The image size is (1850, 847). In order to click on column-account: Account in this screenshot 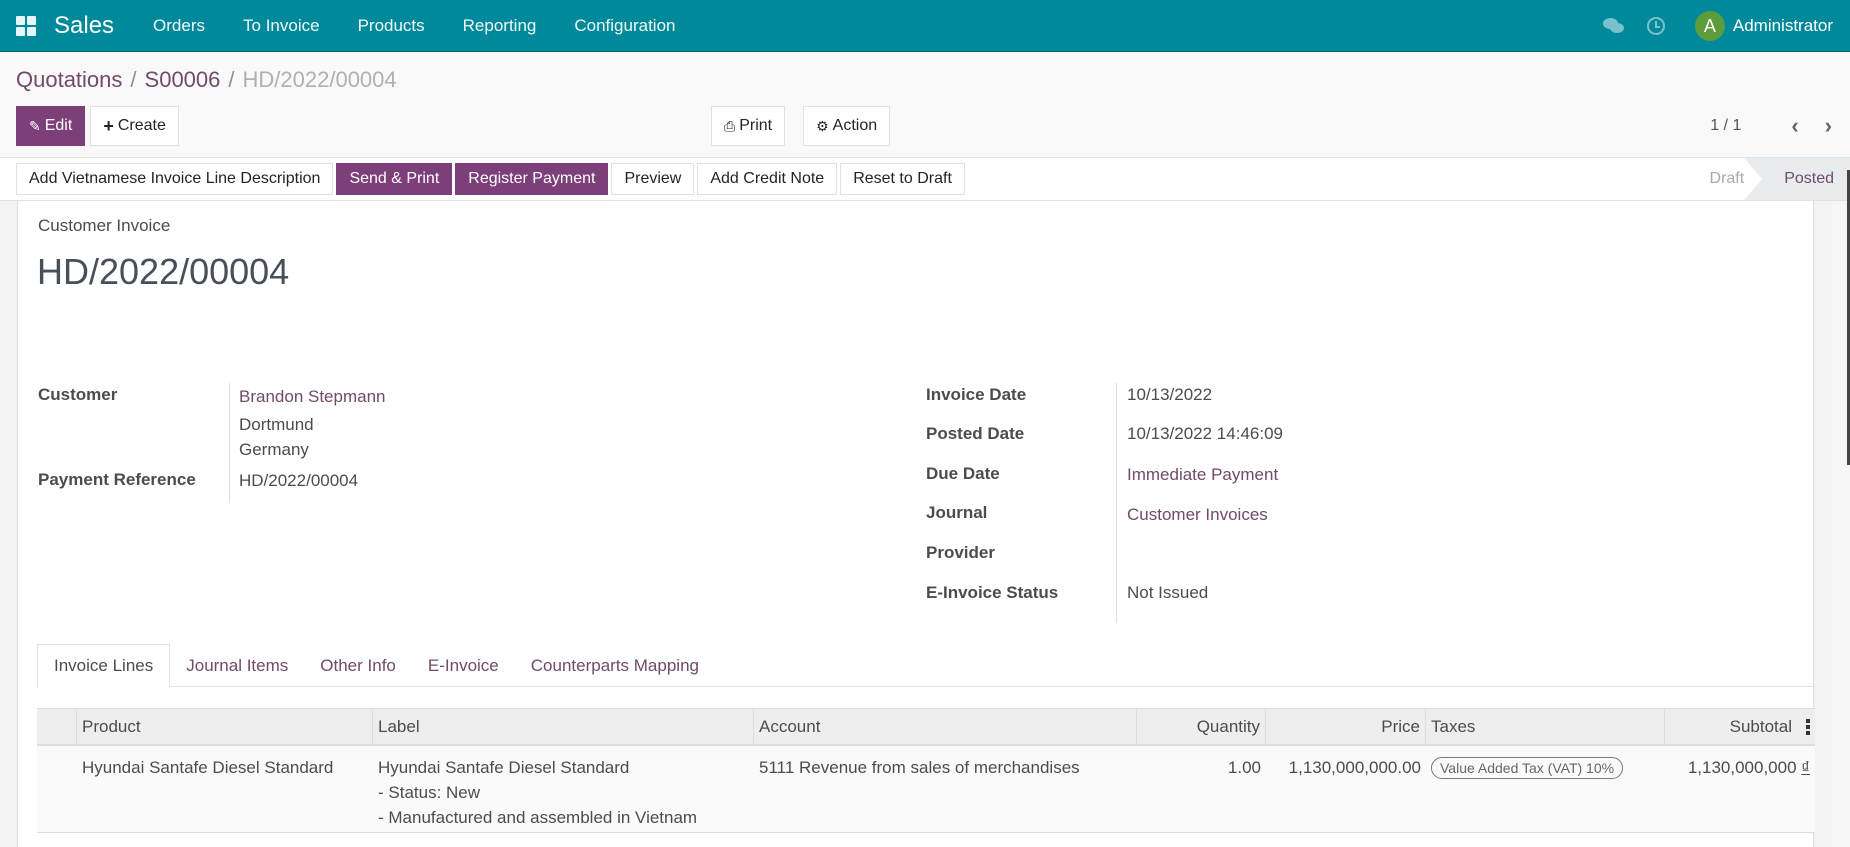, I will do `click(945, 727)`.